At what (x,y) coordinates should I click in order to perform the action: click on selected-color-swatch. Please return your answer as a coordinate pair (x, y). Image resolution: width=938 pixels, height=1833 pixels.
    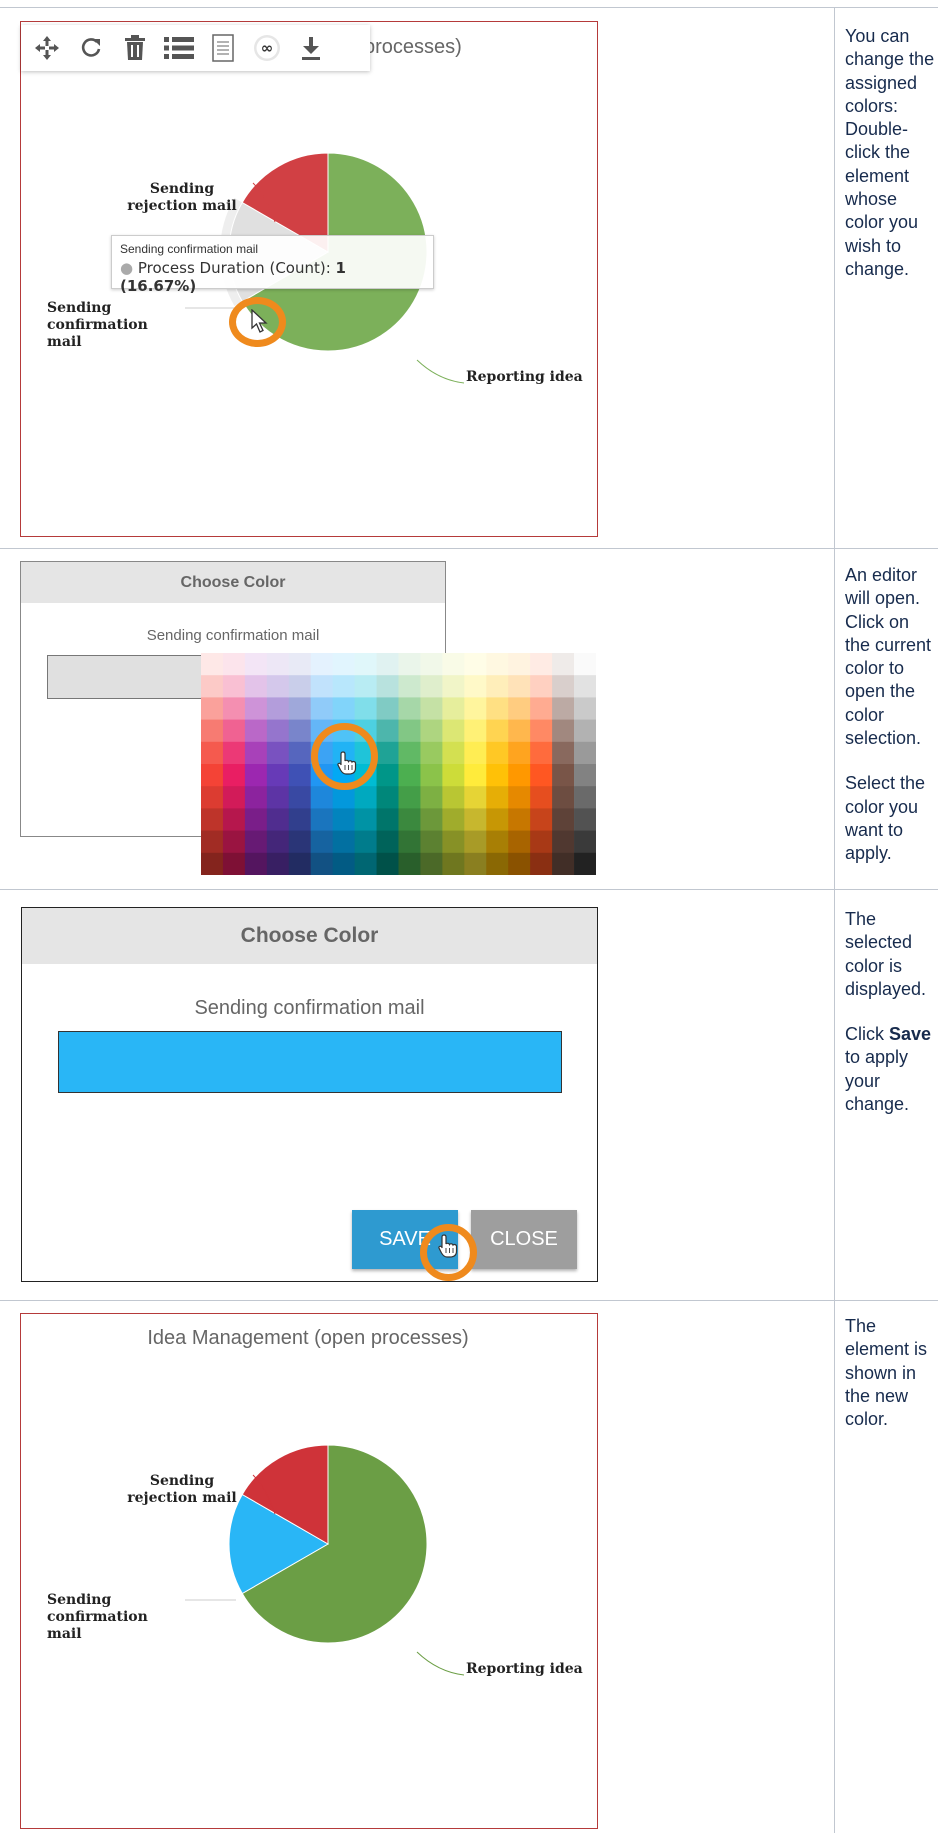
    Looking at the image, I should click on (310, 1062).